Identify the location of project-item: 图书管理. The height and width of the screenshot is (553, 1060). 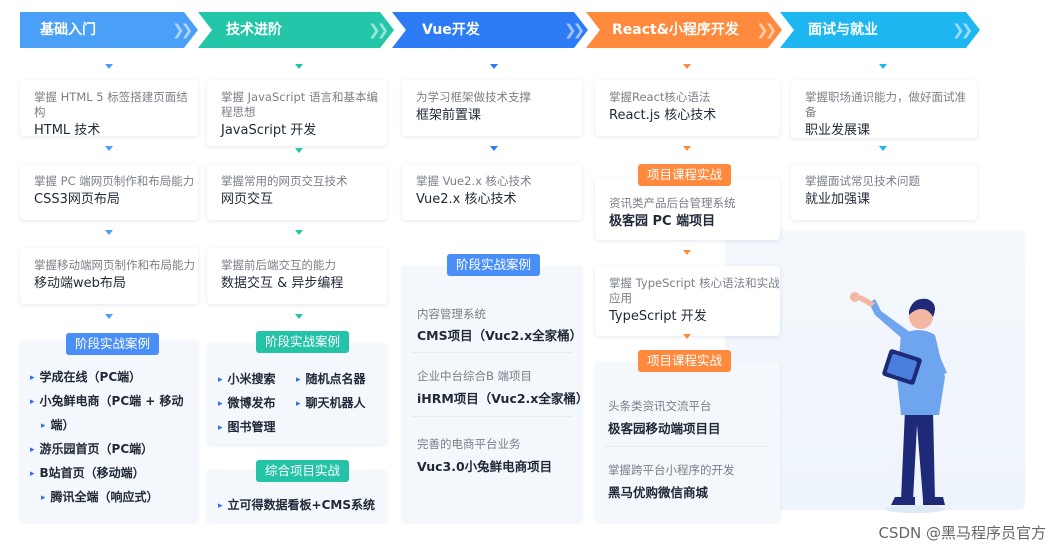
(247, 428).